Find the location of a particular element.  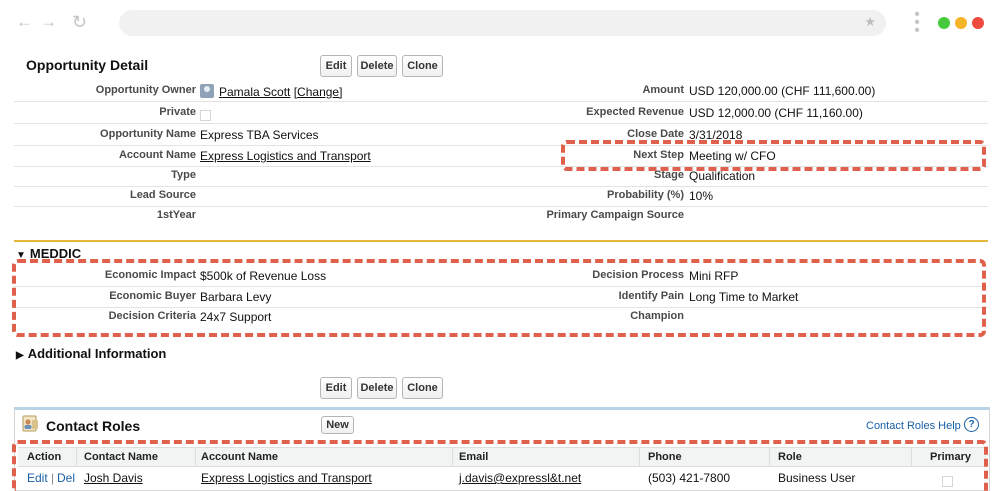

owner-link: Pamala Scott is located at coordinates (254, 92).